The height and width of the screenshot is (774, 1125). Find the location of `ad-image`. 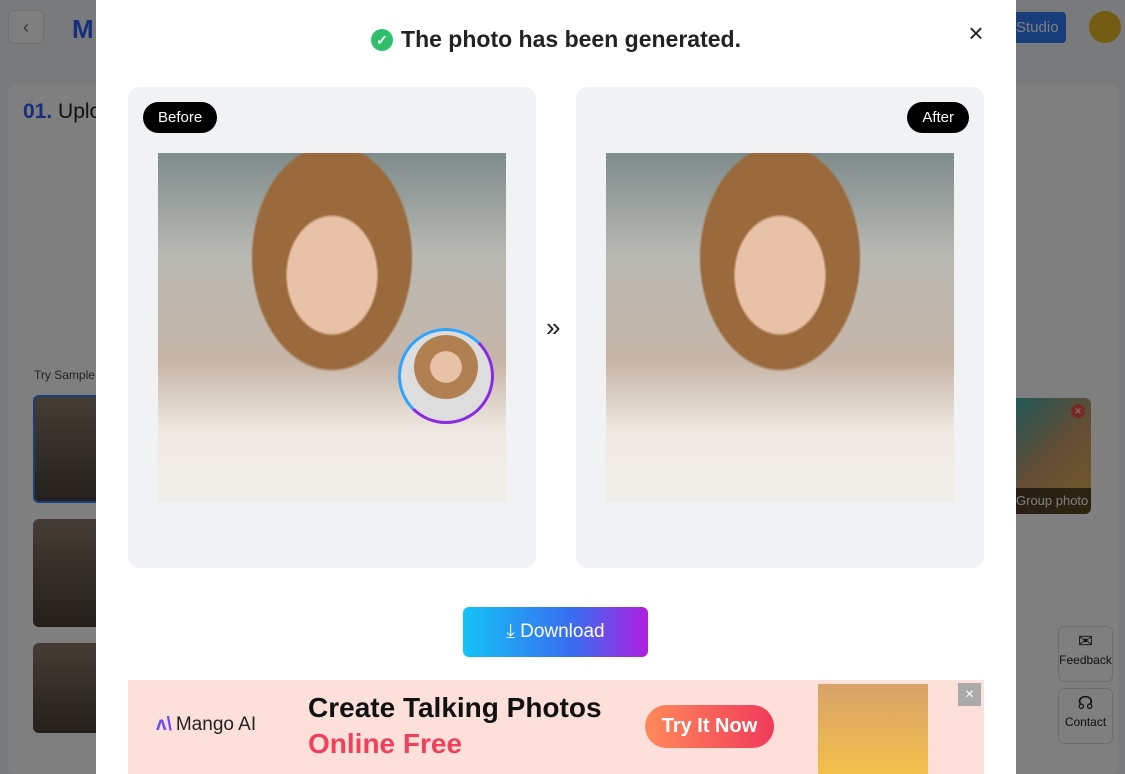

ad-image is located at coordinates (873, 729).